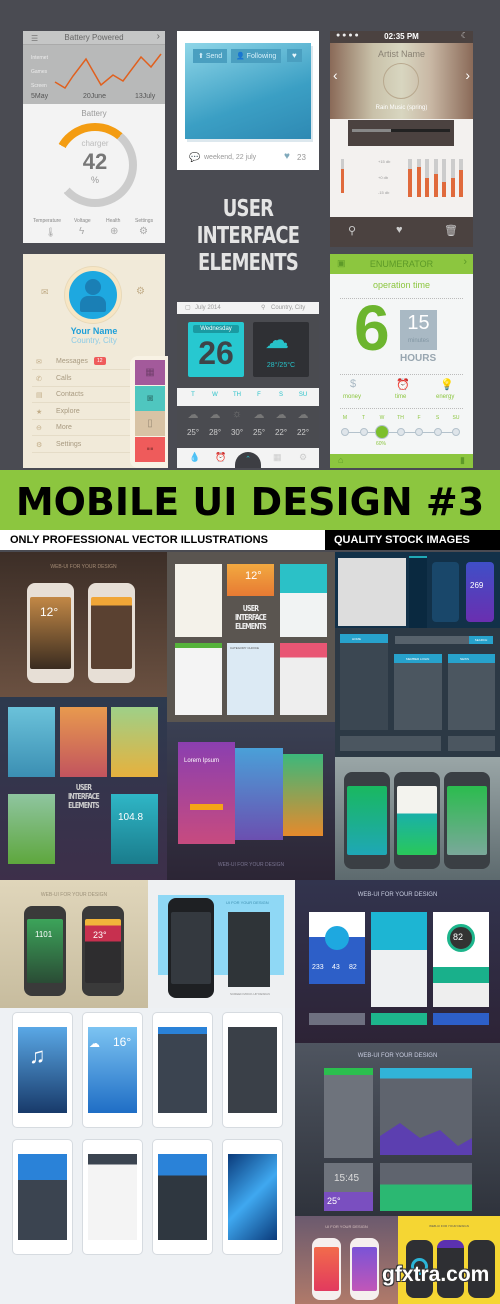  Describe the element at coordinates (40, 96) in the screenshot. I see `date-label: 5May` at that location.